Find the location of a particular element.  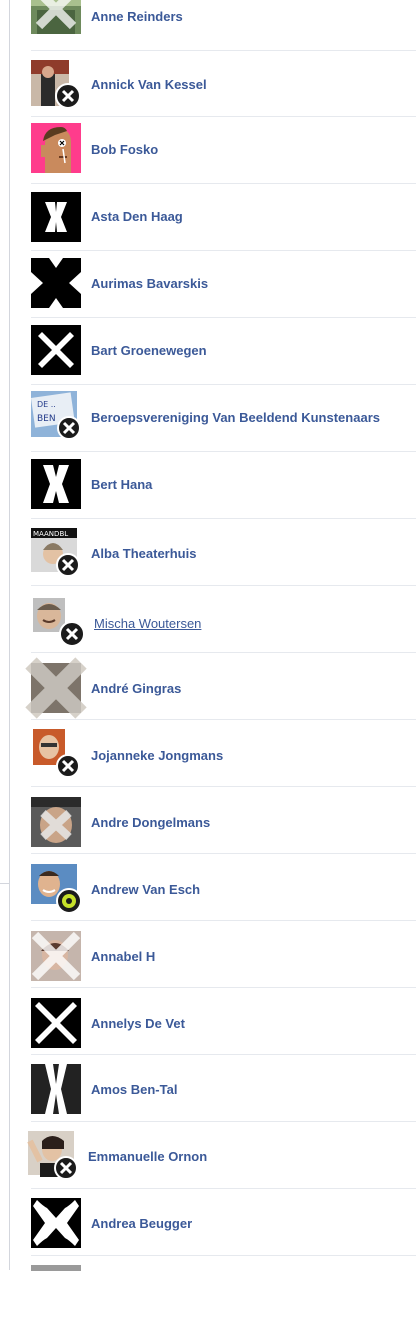

list-item: Asta Den Haag is located at coordinates (223, 217).